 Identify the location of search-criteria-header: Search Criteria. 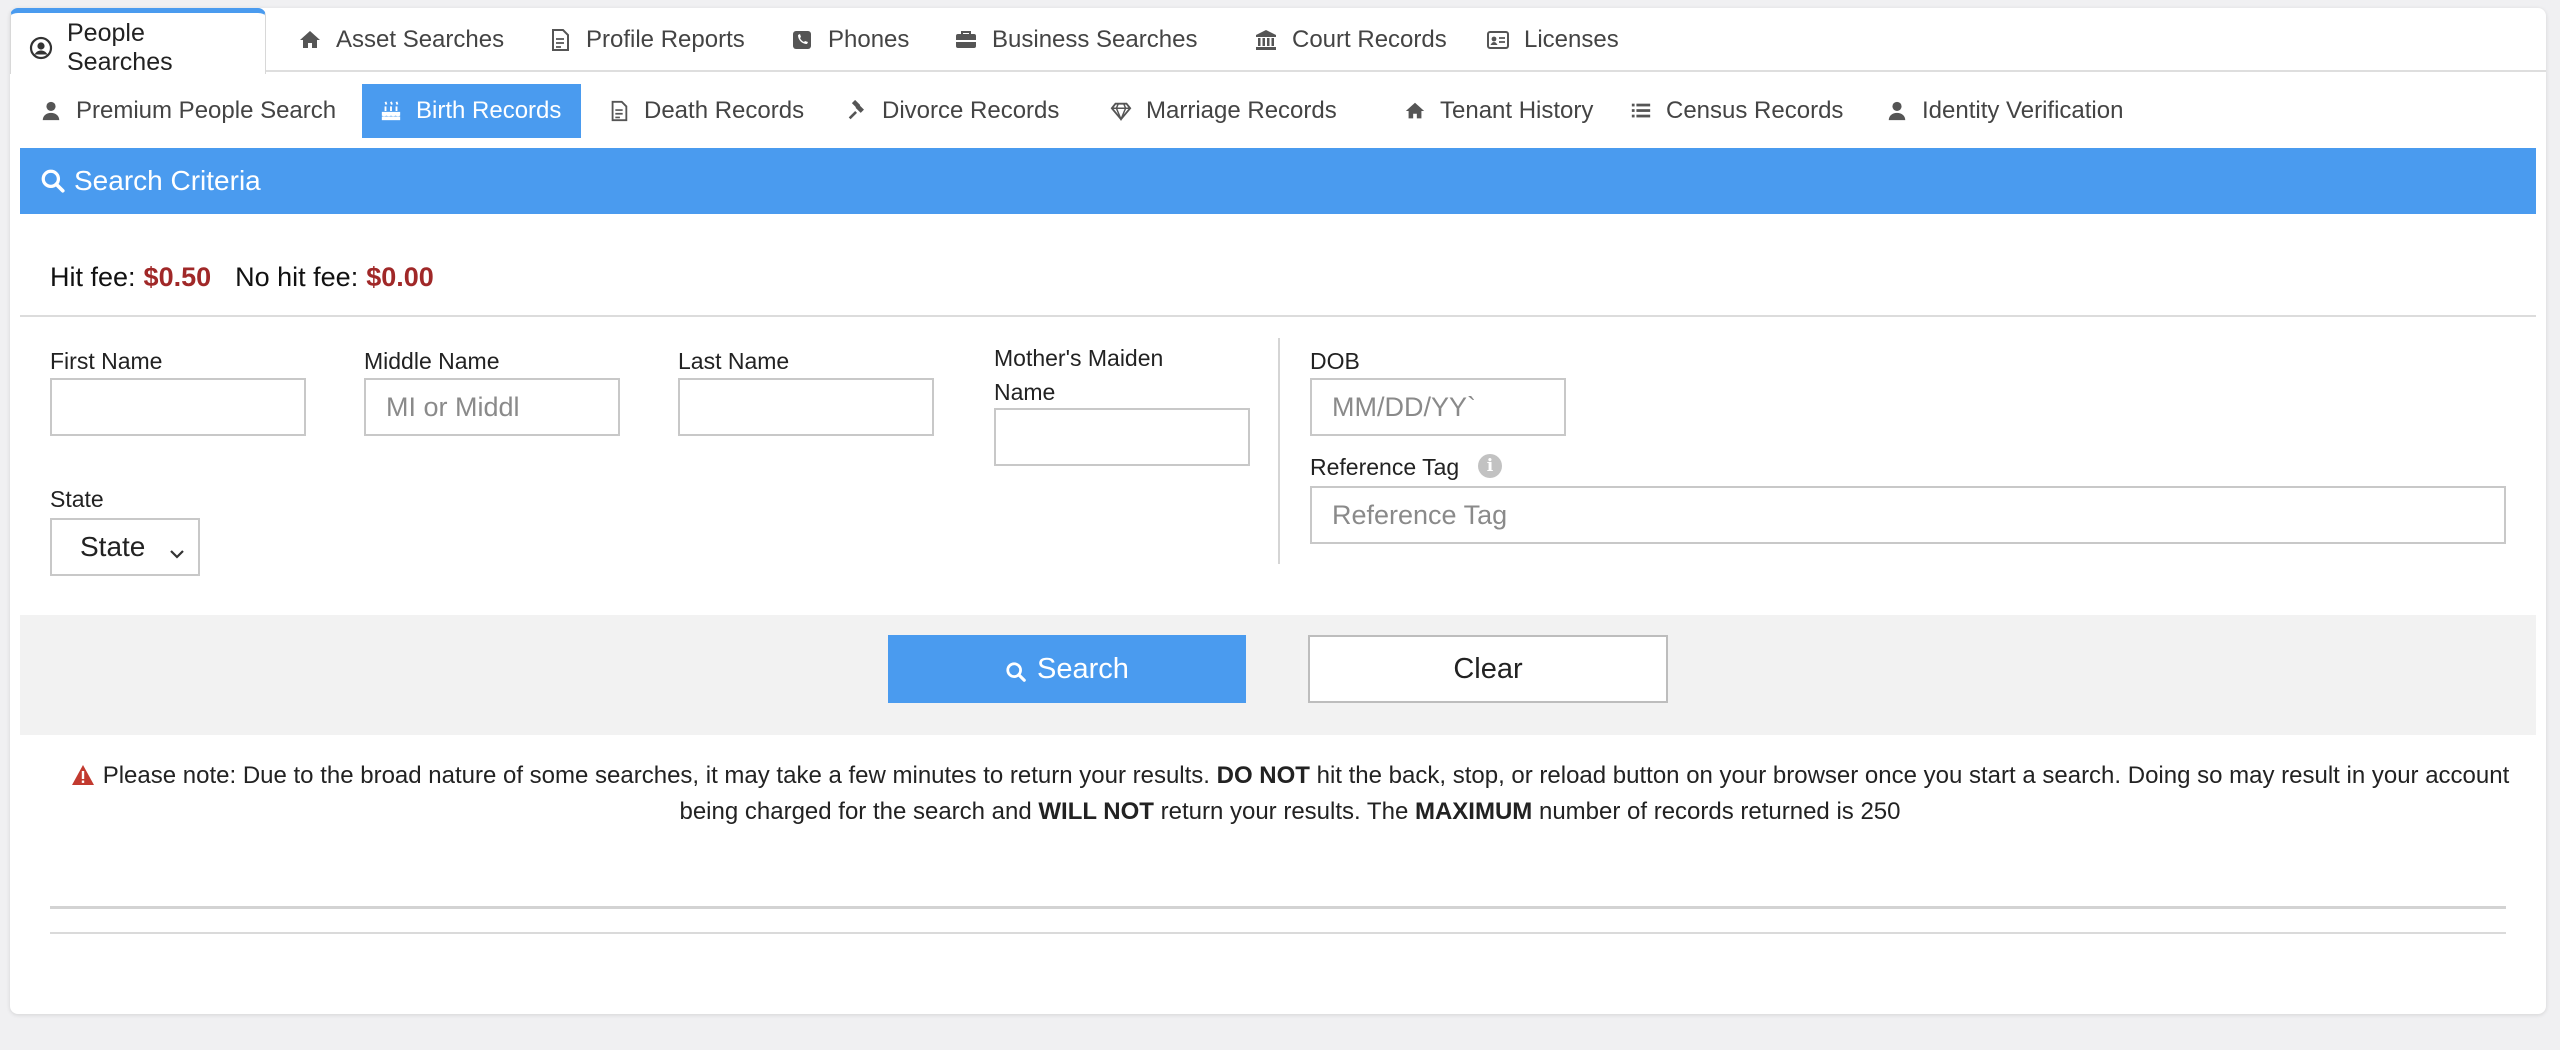
(1278, 181).